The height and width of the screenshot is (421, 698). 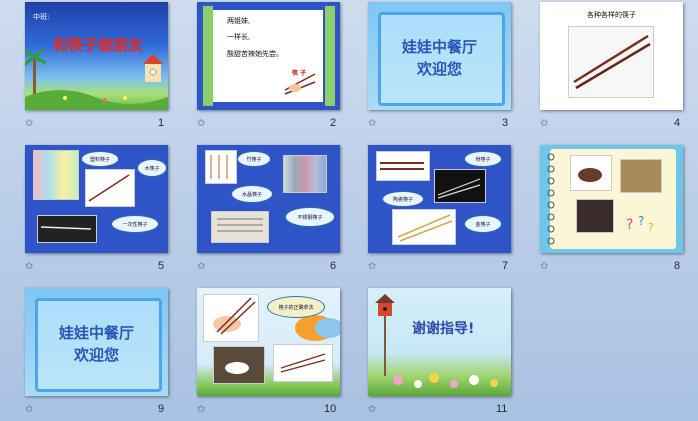 What do you see at coordinates (161, 266) in the screenshot?
I see `slide-number: 5` at bounding box center [161, 266].